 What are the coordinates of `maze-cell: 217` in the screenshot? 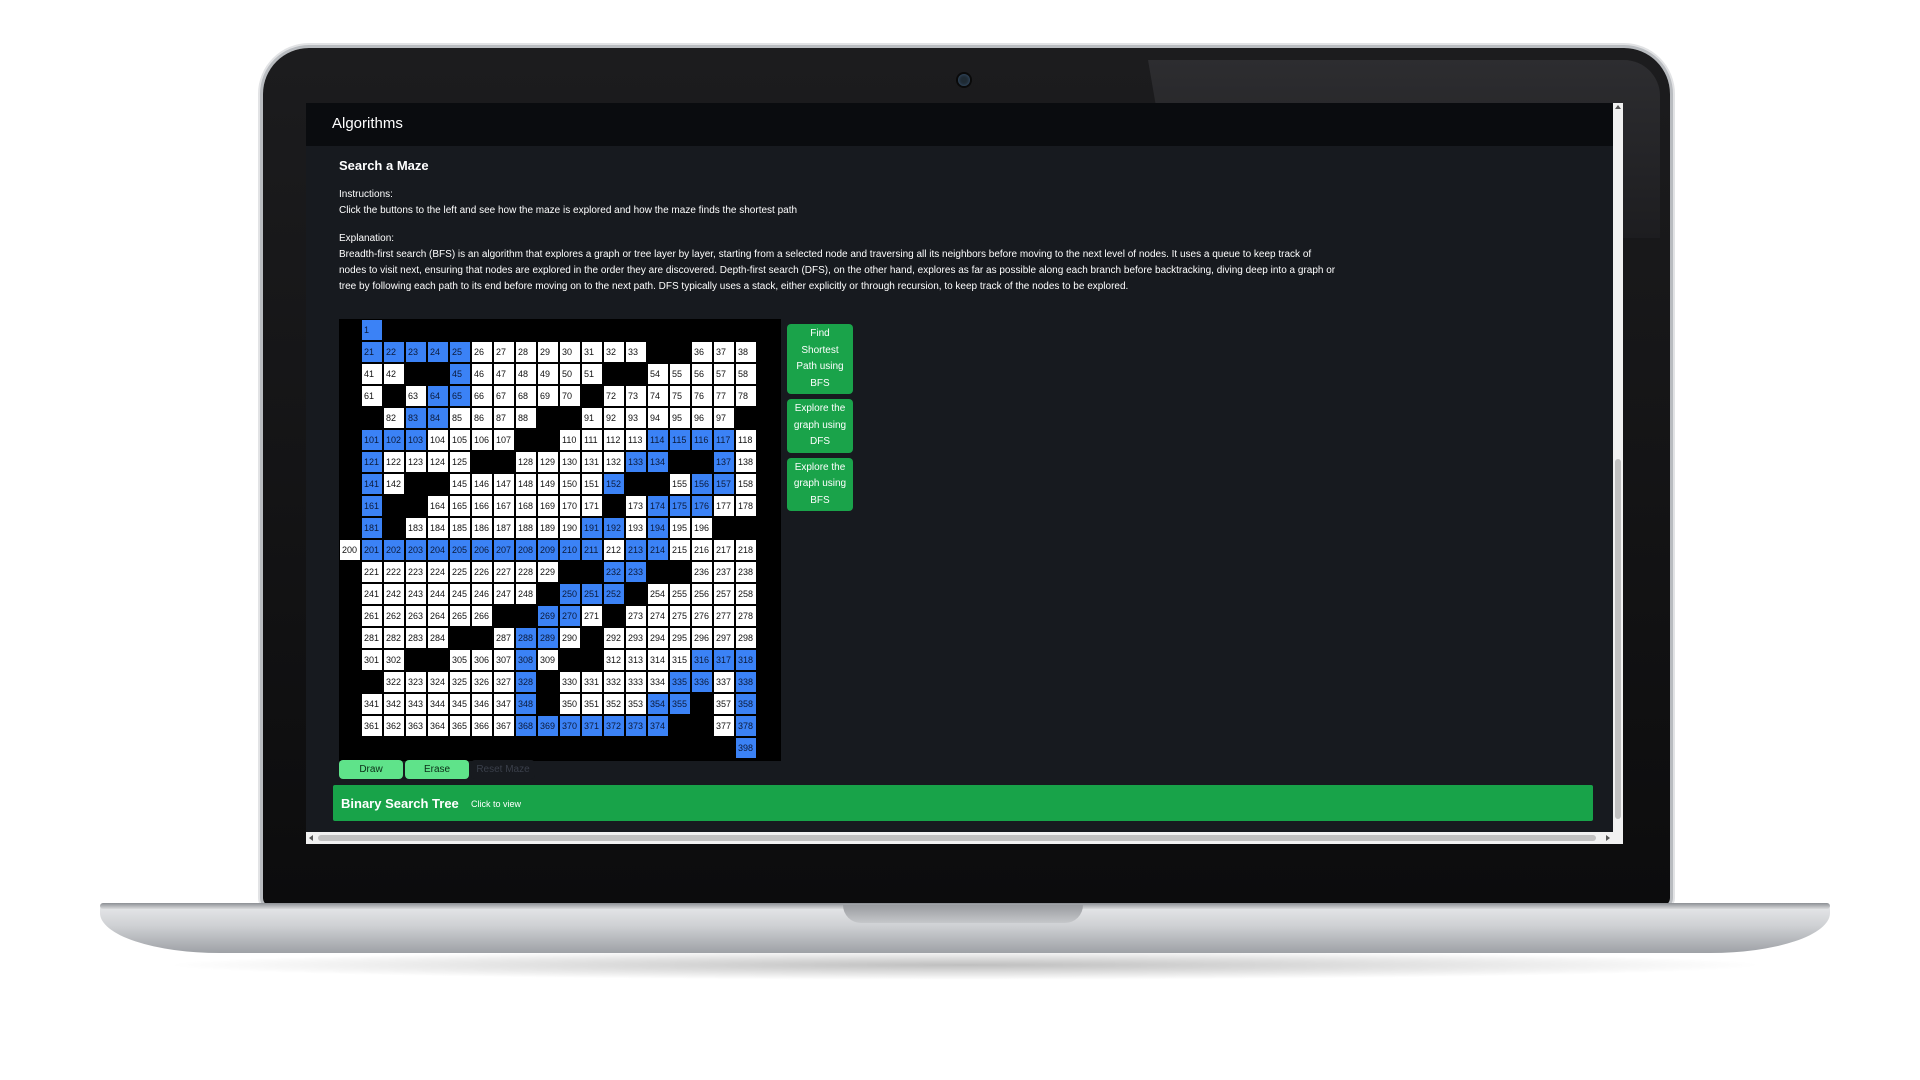 It's located at (724, 550).